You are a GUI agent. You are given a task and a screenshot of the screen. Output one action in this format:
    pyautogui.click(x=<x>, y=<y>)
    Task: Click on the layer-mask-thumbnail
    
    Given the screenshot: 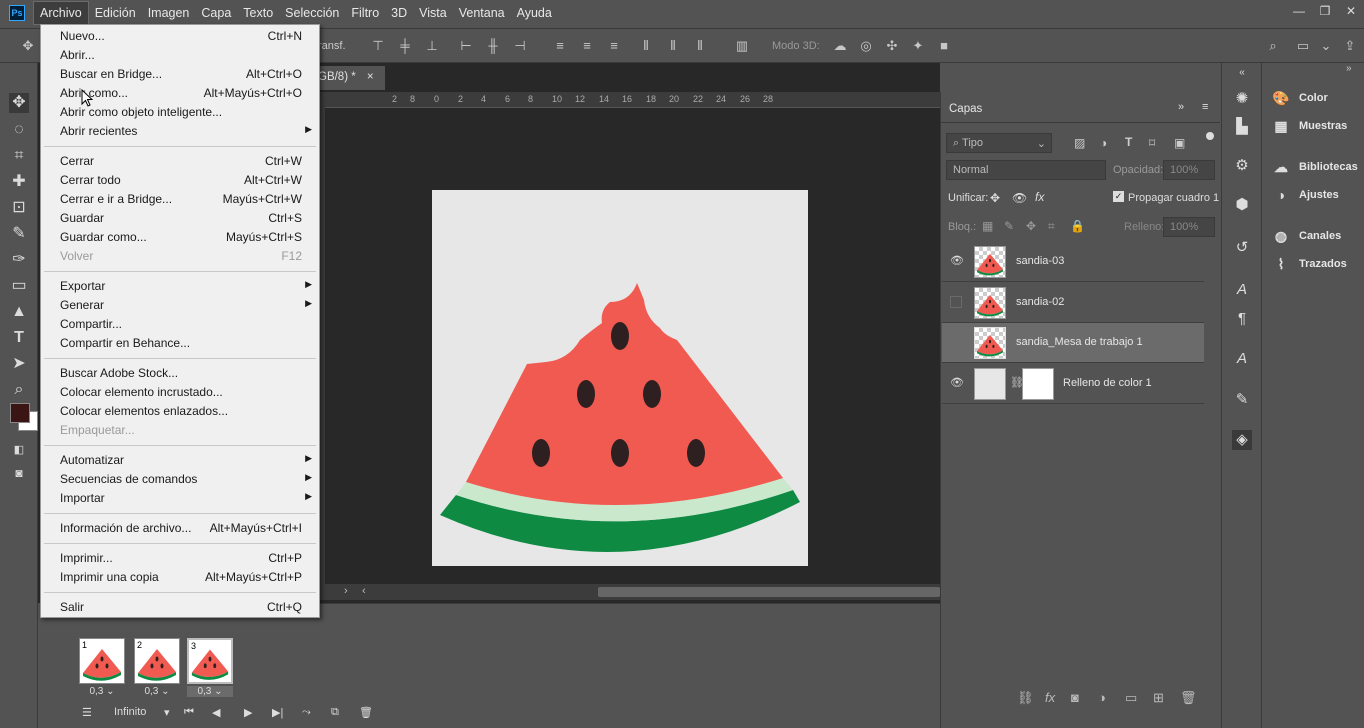 What is the action you would take?
    pyautogui.click(x=1038, y=384)
    